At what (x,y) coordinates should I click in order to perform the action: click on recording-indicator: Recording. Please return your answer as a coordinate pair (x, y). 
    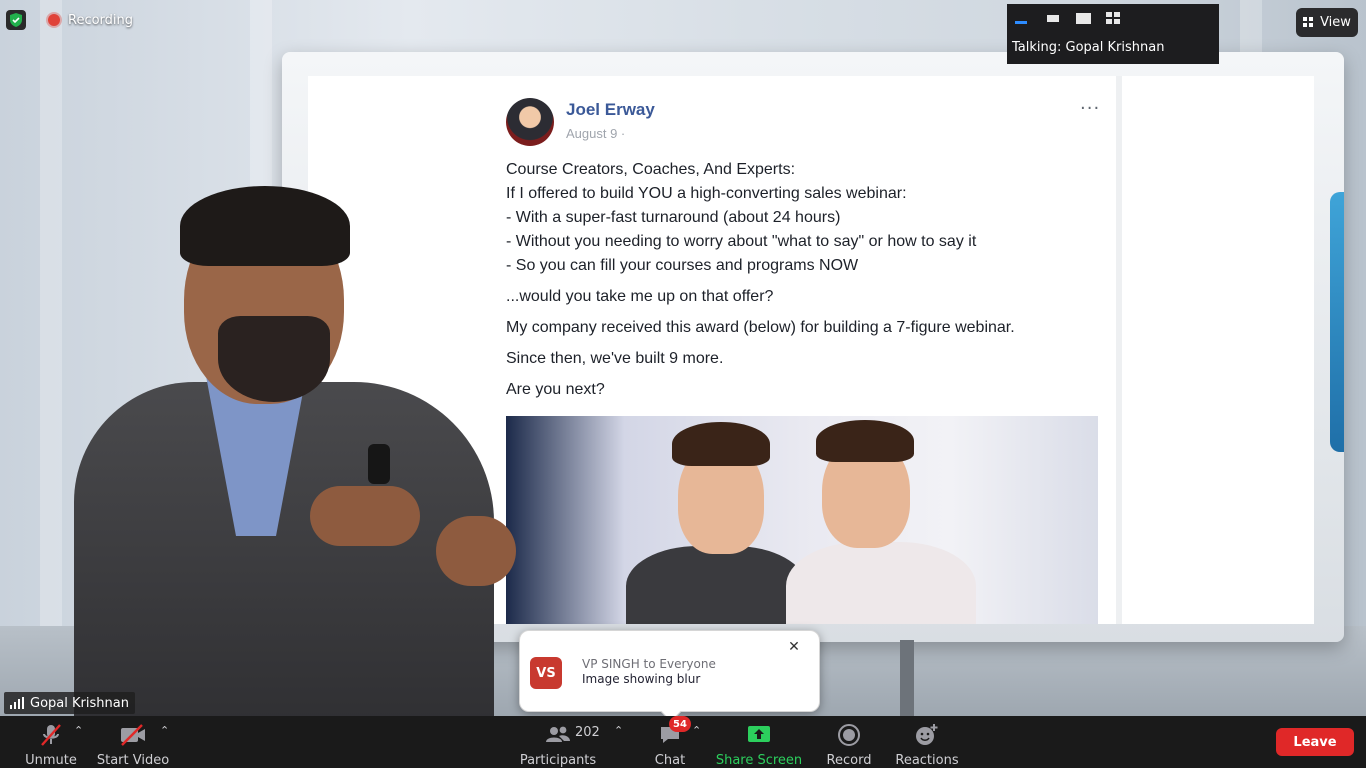
    Looking at the image, I should click on (90, 20).